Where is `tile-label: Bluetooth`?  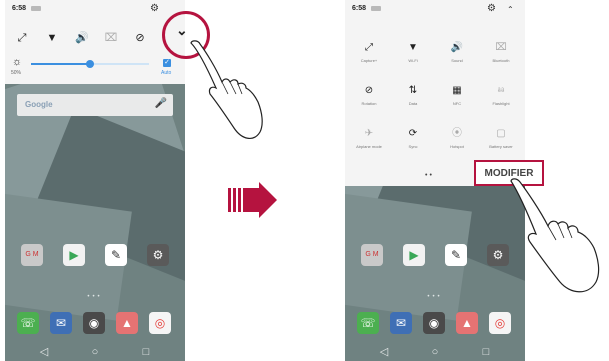
tile-label: Bluetooth is located at coordinates (501, 60).